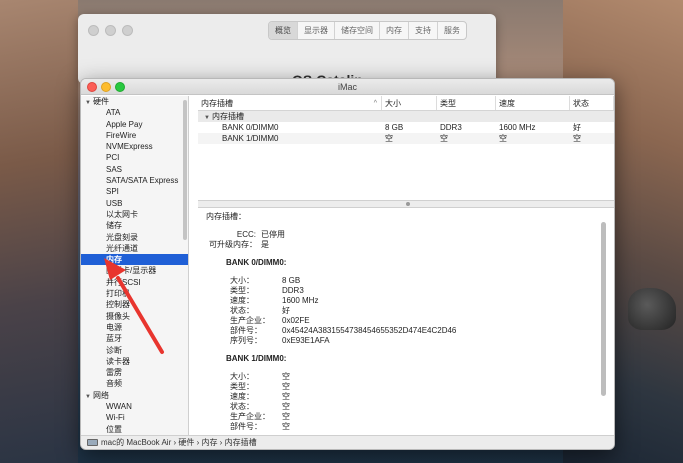  What do you see at coordinates (140, 315) in the screenshot?
I see `arrow-shaft` at bounding box center [140, 315].